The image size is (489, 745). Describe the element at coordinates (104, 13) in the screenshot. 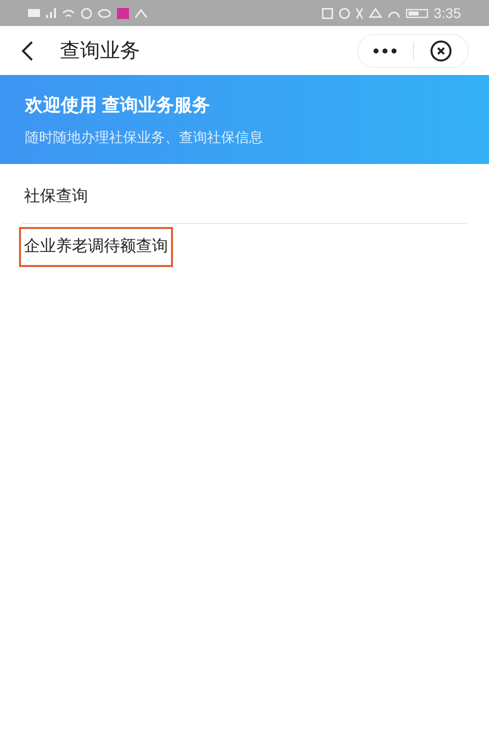

I see `eye-icon` at that location.